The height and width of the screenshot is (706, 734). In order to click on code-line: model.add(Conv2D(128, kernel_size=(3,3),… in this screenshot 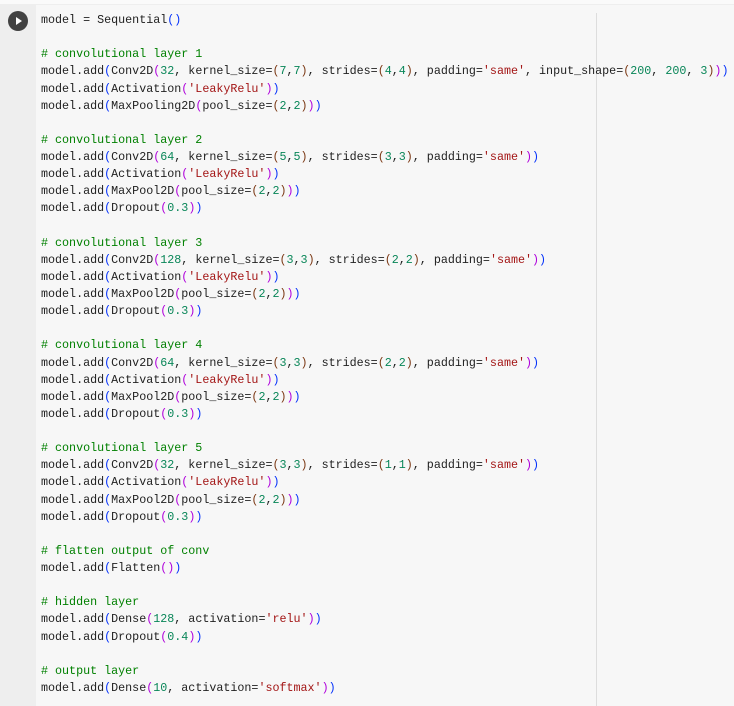, I will do `click(294, 259)`.